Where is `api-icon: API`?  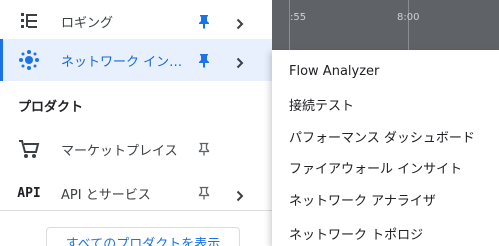 api-icon: API is located at coordinates (29, 193).